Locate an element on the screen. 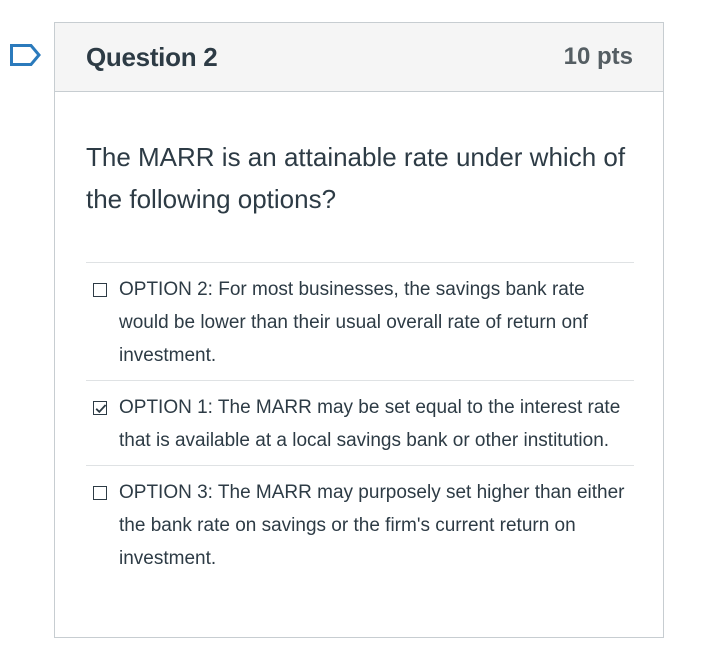 This screenshot has height=661, width=727. question-points: 10 pts is located at coordinates (598, 56).